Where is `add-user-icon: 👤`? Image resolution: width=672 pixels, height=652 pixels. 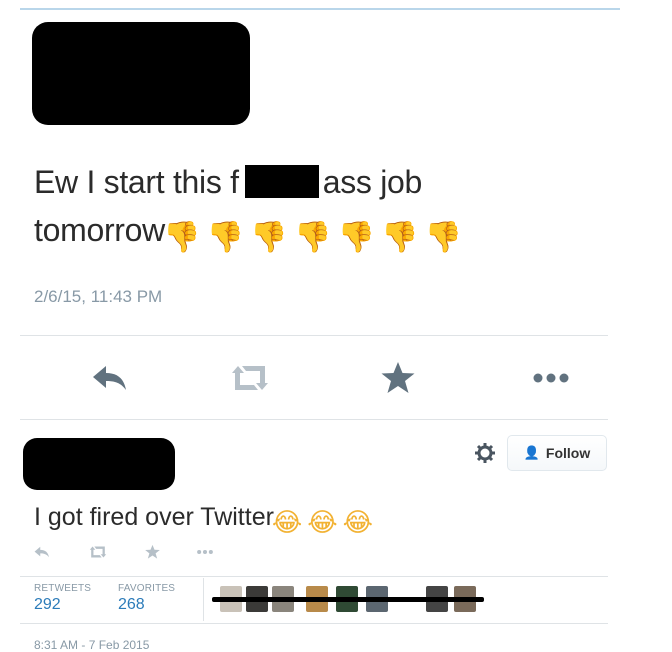 add-user-icon: 👤 is located at coordinates (531, 452).